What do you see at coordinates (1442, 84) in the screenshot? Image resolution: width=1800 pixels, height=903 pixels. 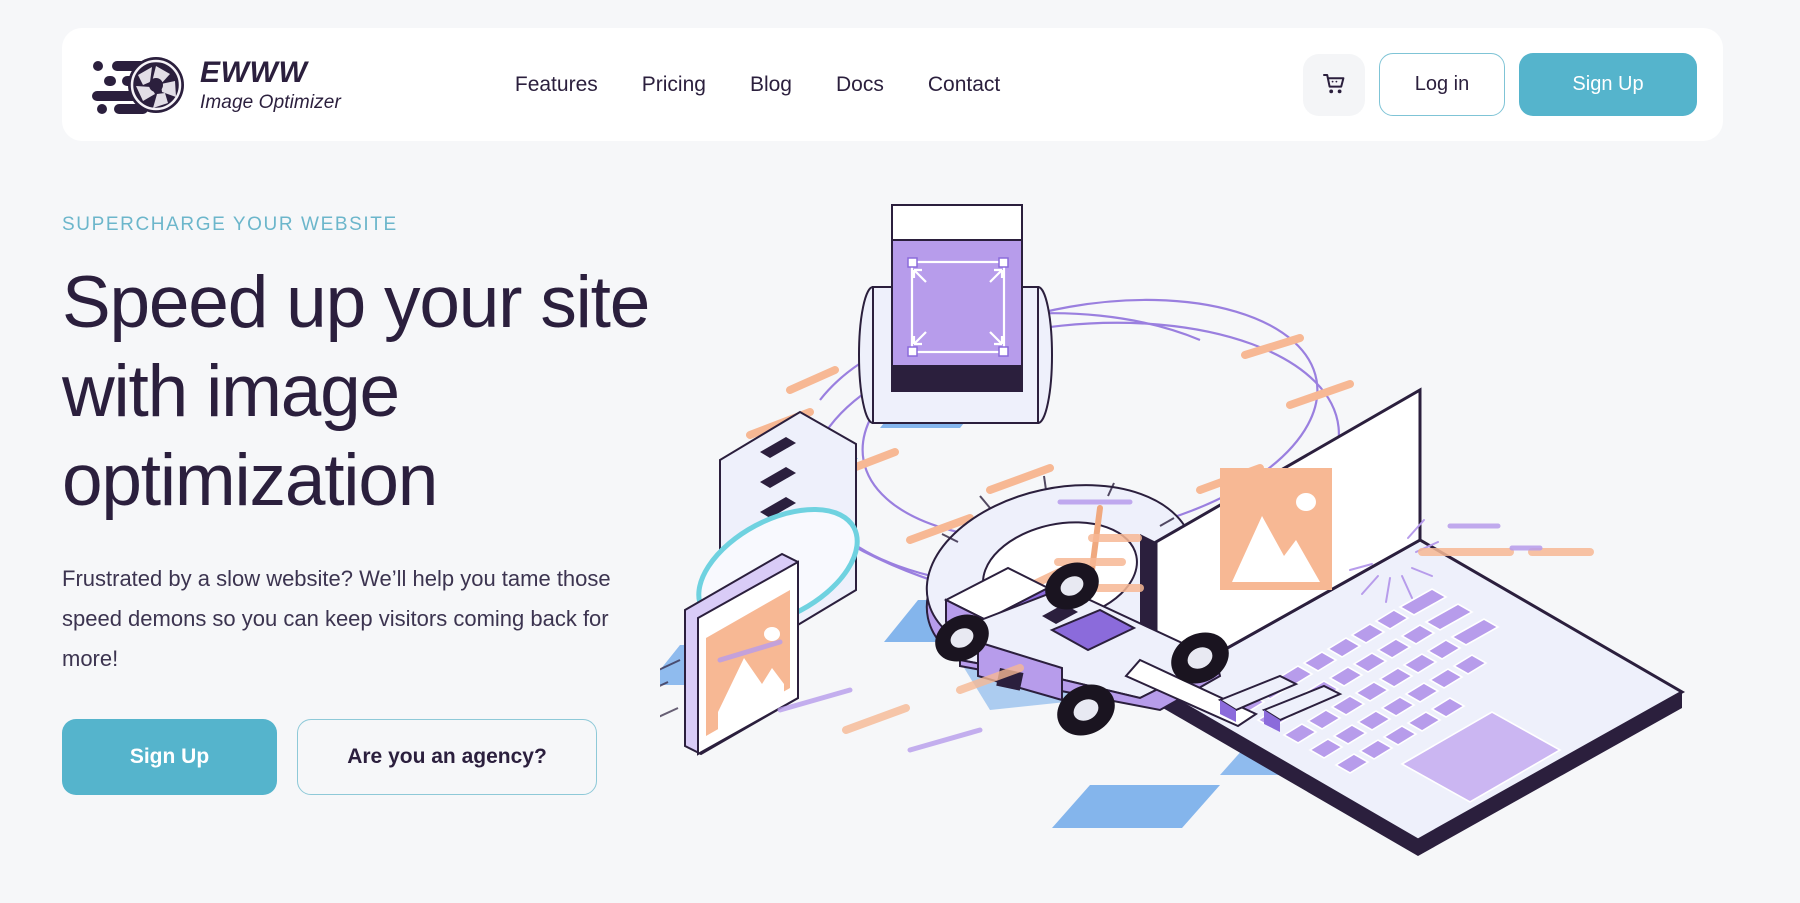 I see `login-button: Log in` at bounding box center [1442, 84].